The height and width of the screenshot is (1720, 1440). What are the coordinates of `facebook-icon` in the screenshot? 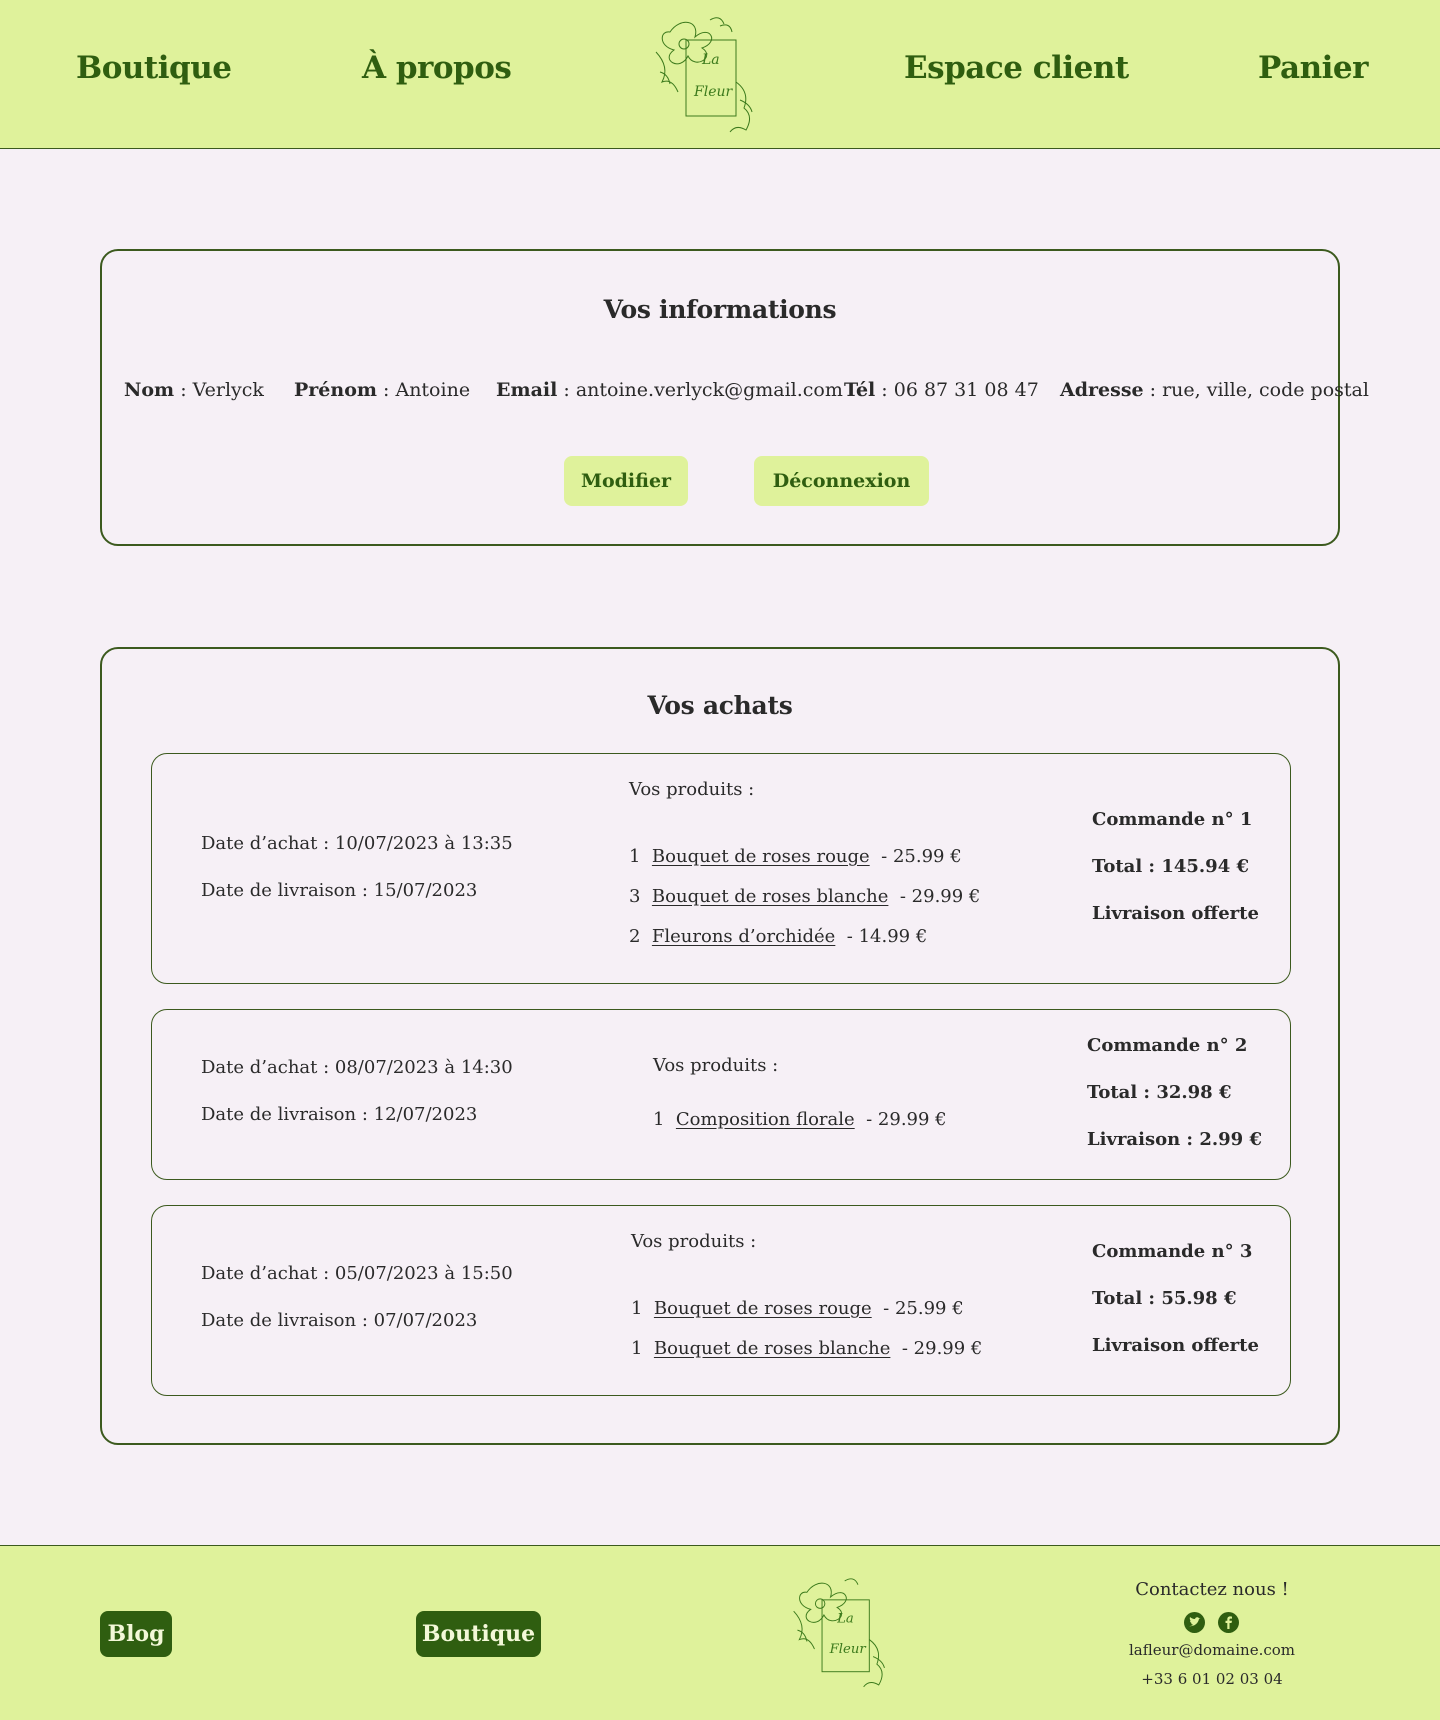 It's located at (1228, 1622).